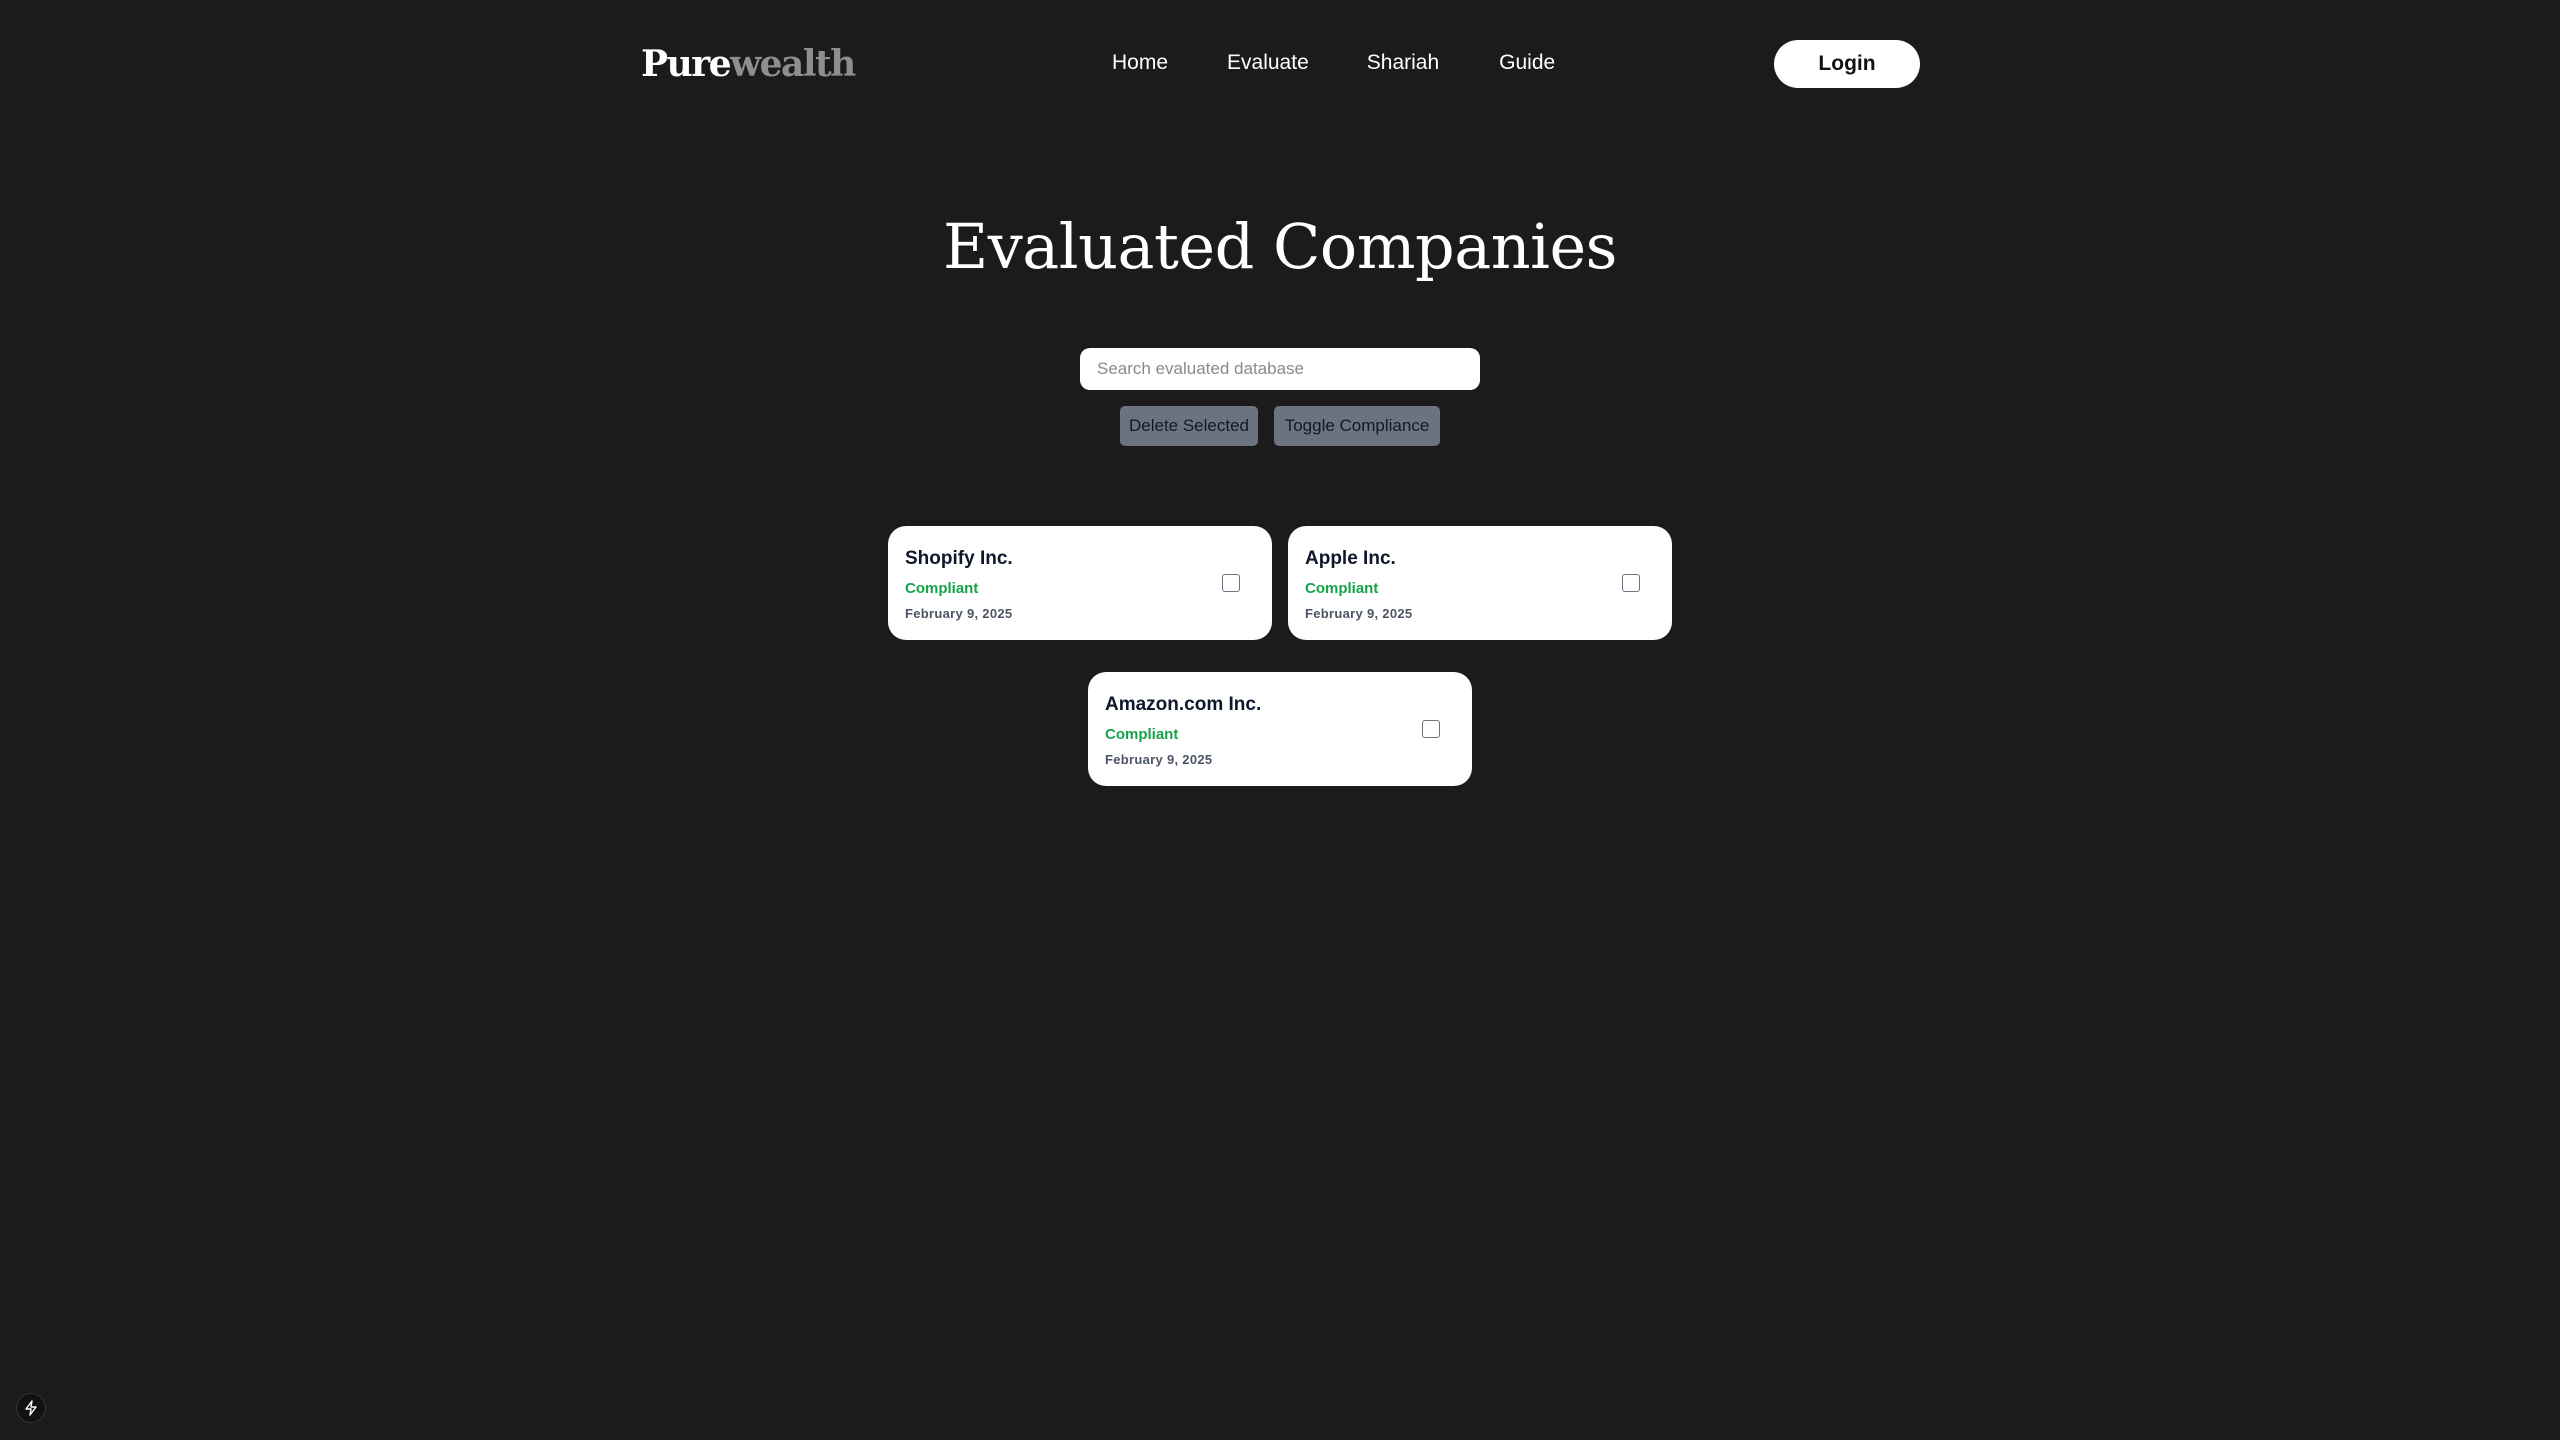 The height and width of the screenshot is (1440, 2560). I want to click on nav-link-evaluate: Evaluate, so click(1268, 63).